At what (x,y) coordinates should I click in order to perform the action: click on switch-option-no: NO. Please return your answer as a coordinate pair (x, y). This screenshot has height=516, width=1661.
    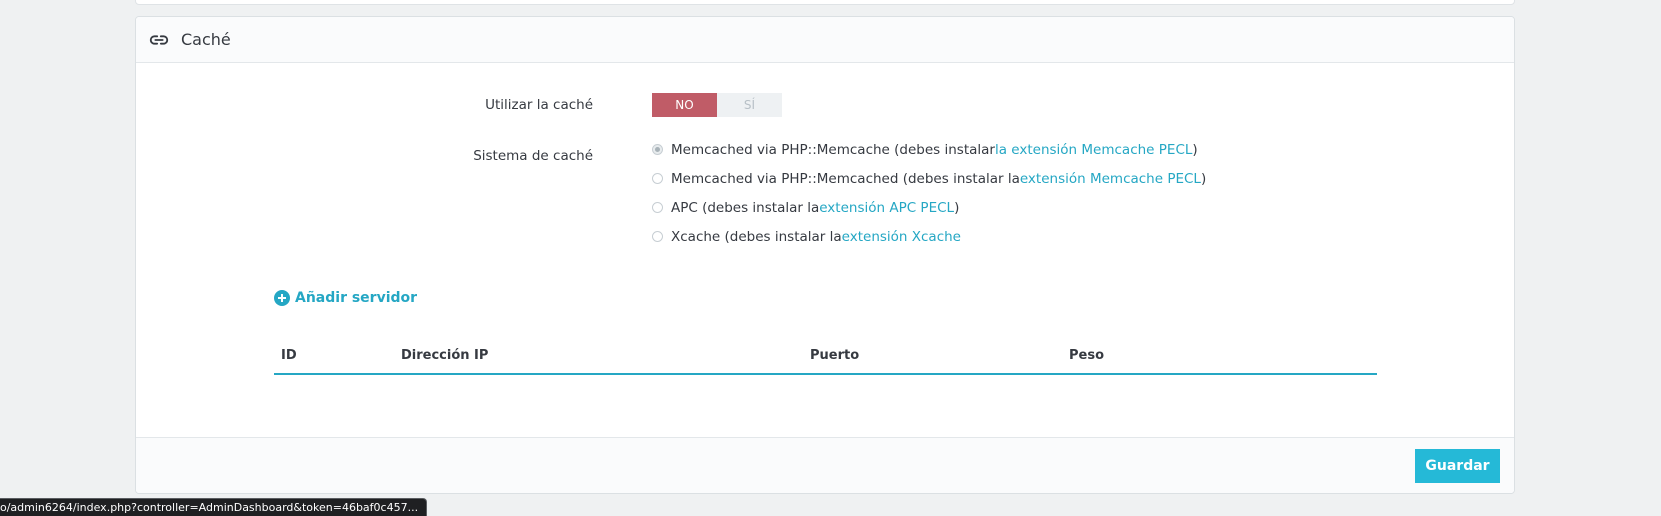
    Looking at the image, I should click on (684, 105).